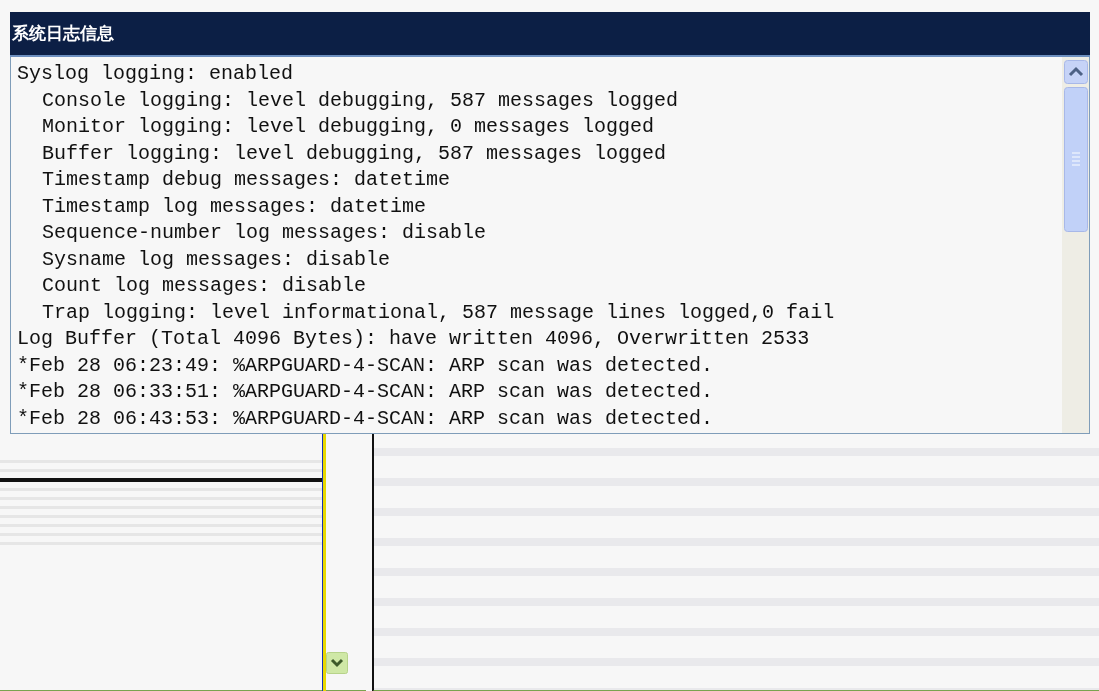  Describe the element at coordinates (354, 153) in the screenshot. I see `log-line: Buffer logging: level debugging, 587 messages logged` at that location.